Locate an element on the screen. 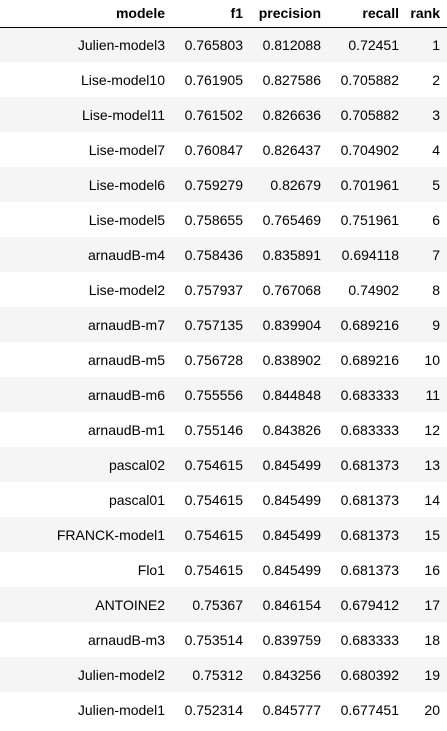 This screenshot has height=731, width=447. cell-rank: 5 is located at coordinates (426, 184).